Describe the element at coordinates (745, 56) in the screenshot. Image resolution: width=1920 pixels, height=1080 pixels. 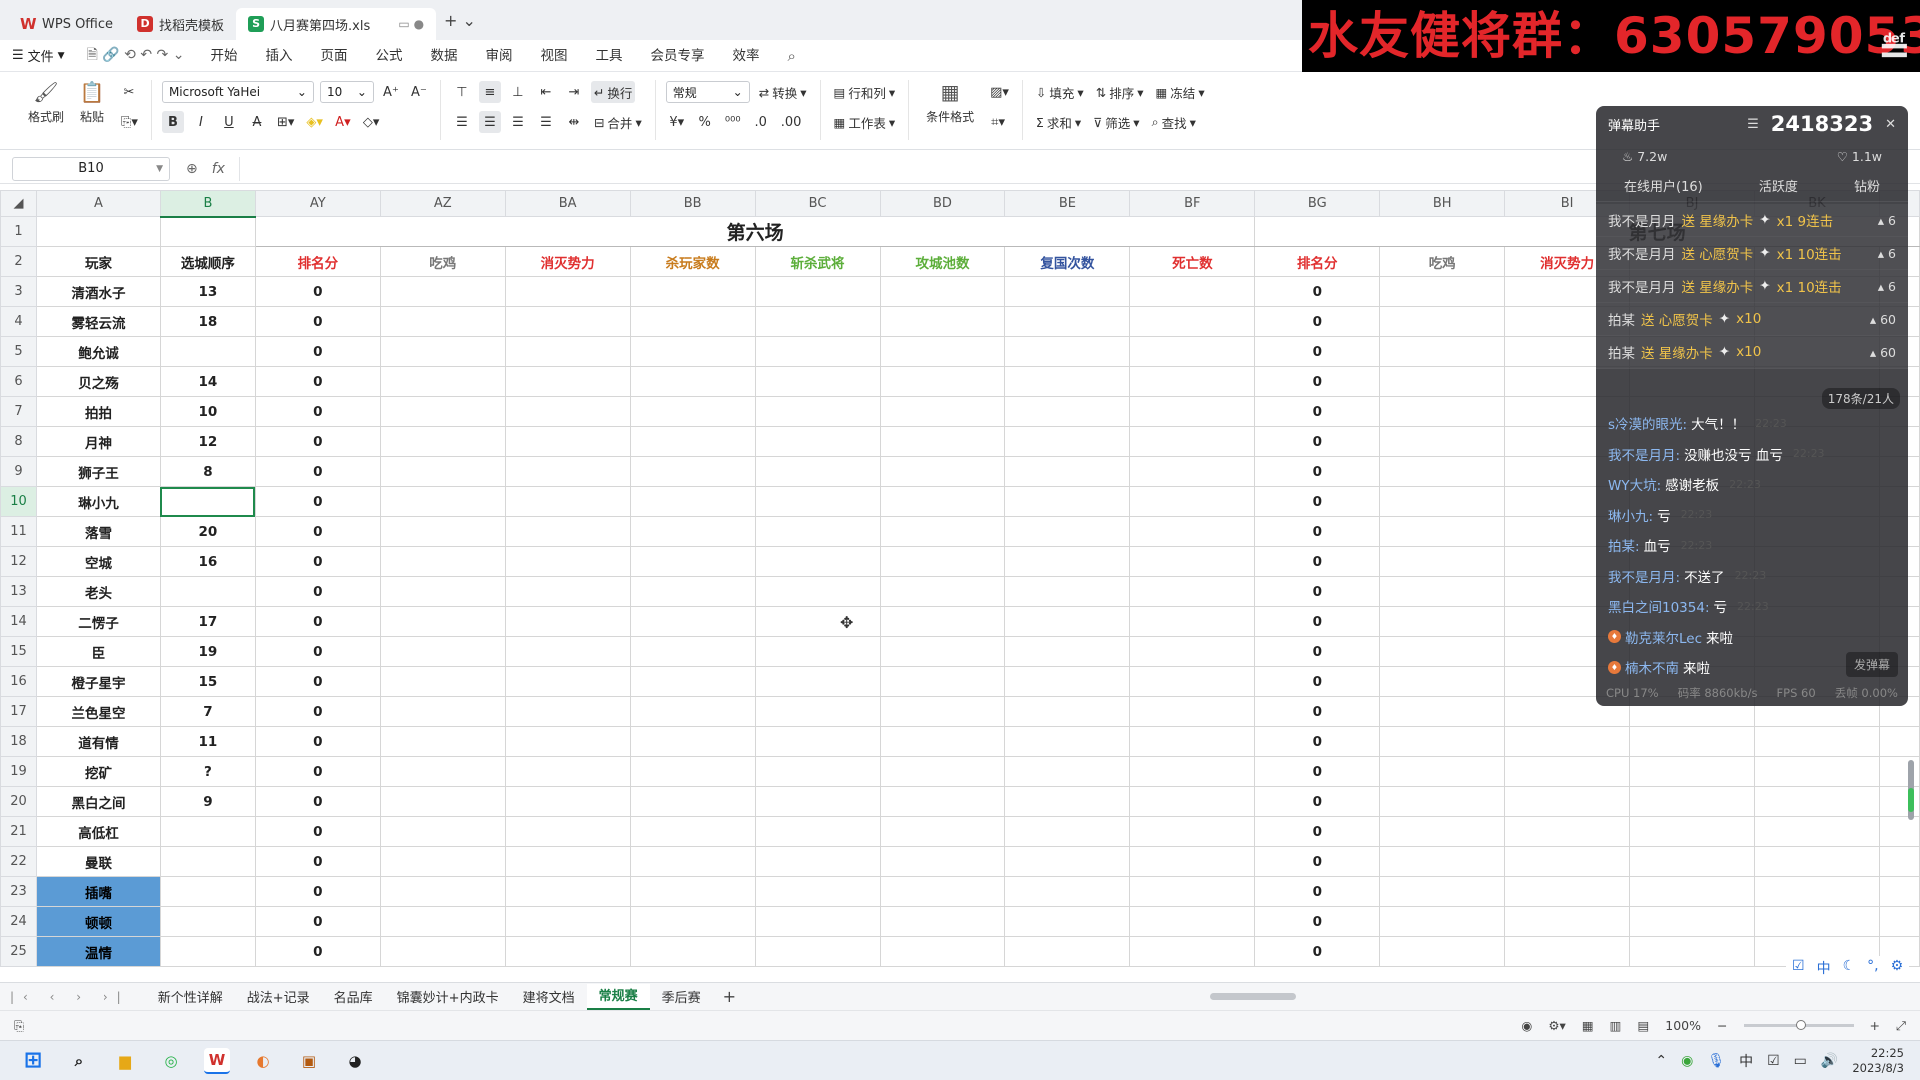
I see `menu-item-9: 效率` at that location.